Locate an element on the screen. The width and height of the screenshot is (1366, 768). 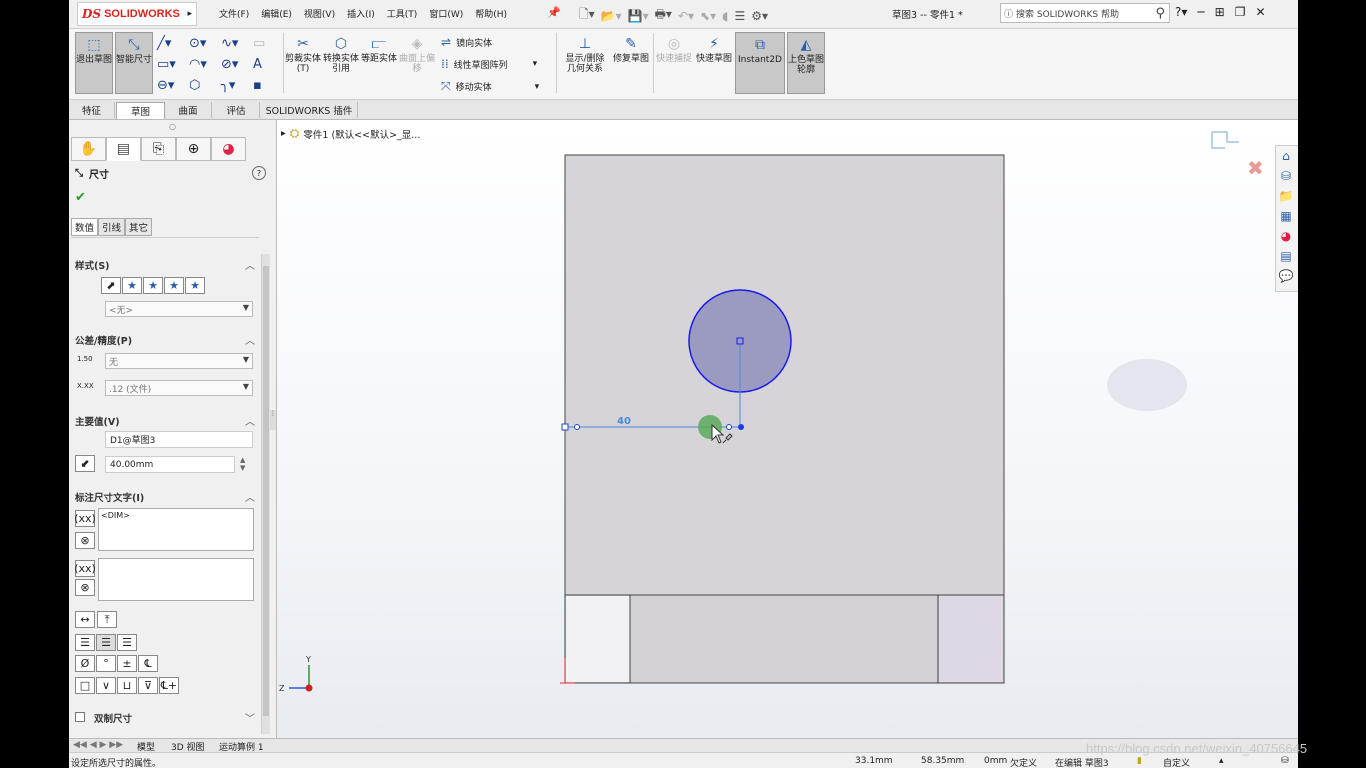
square-icon: □ is located at coordinates (85, 685).